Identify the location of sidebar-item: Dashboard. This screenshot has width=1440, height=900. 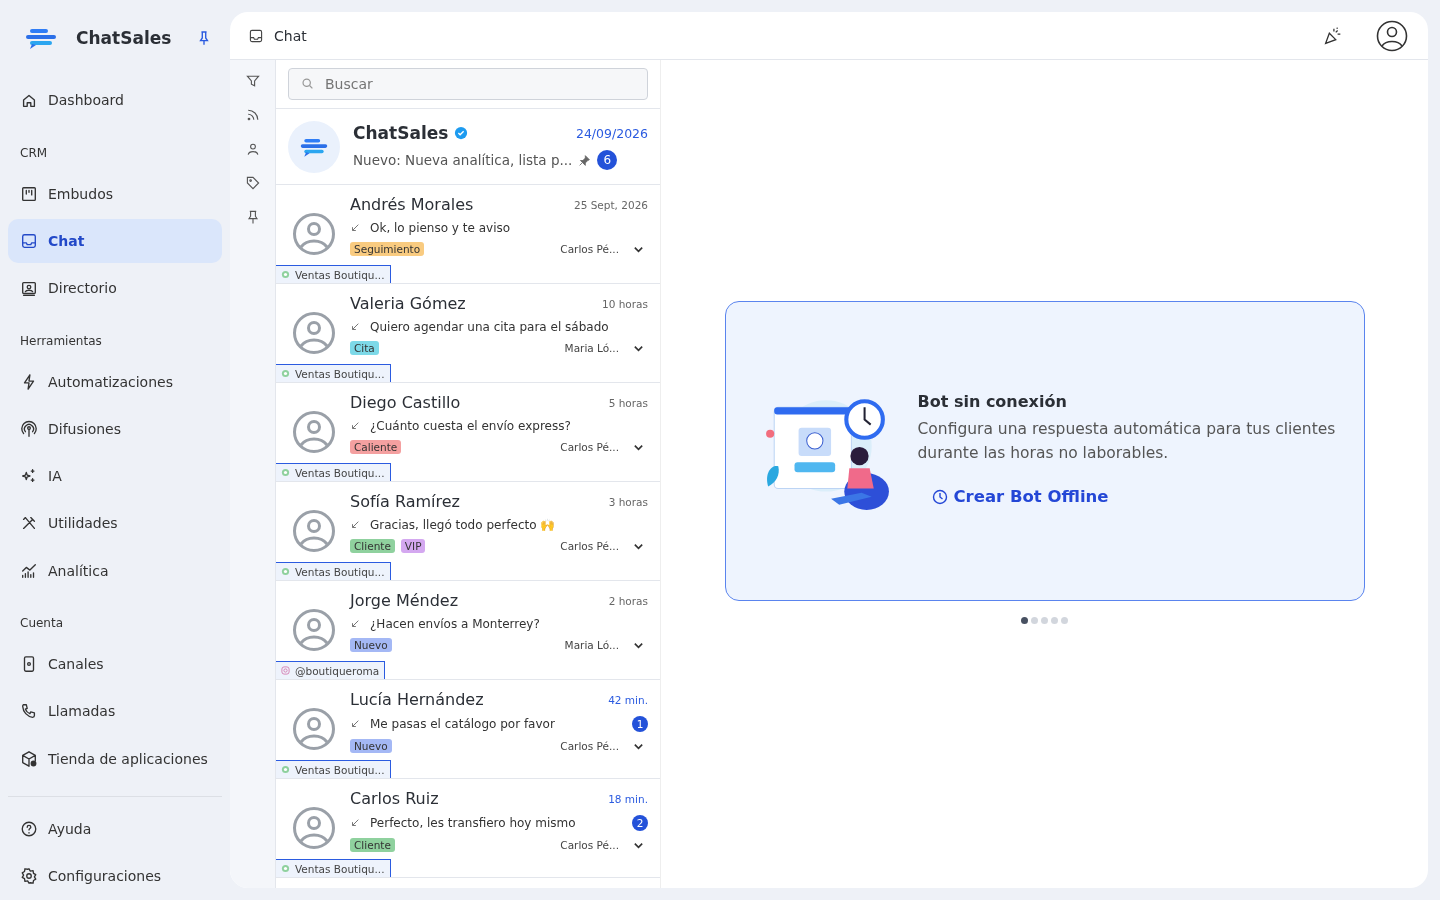
(115, 100).